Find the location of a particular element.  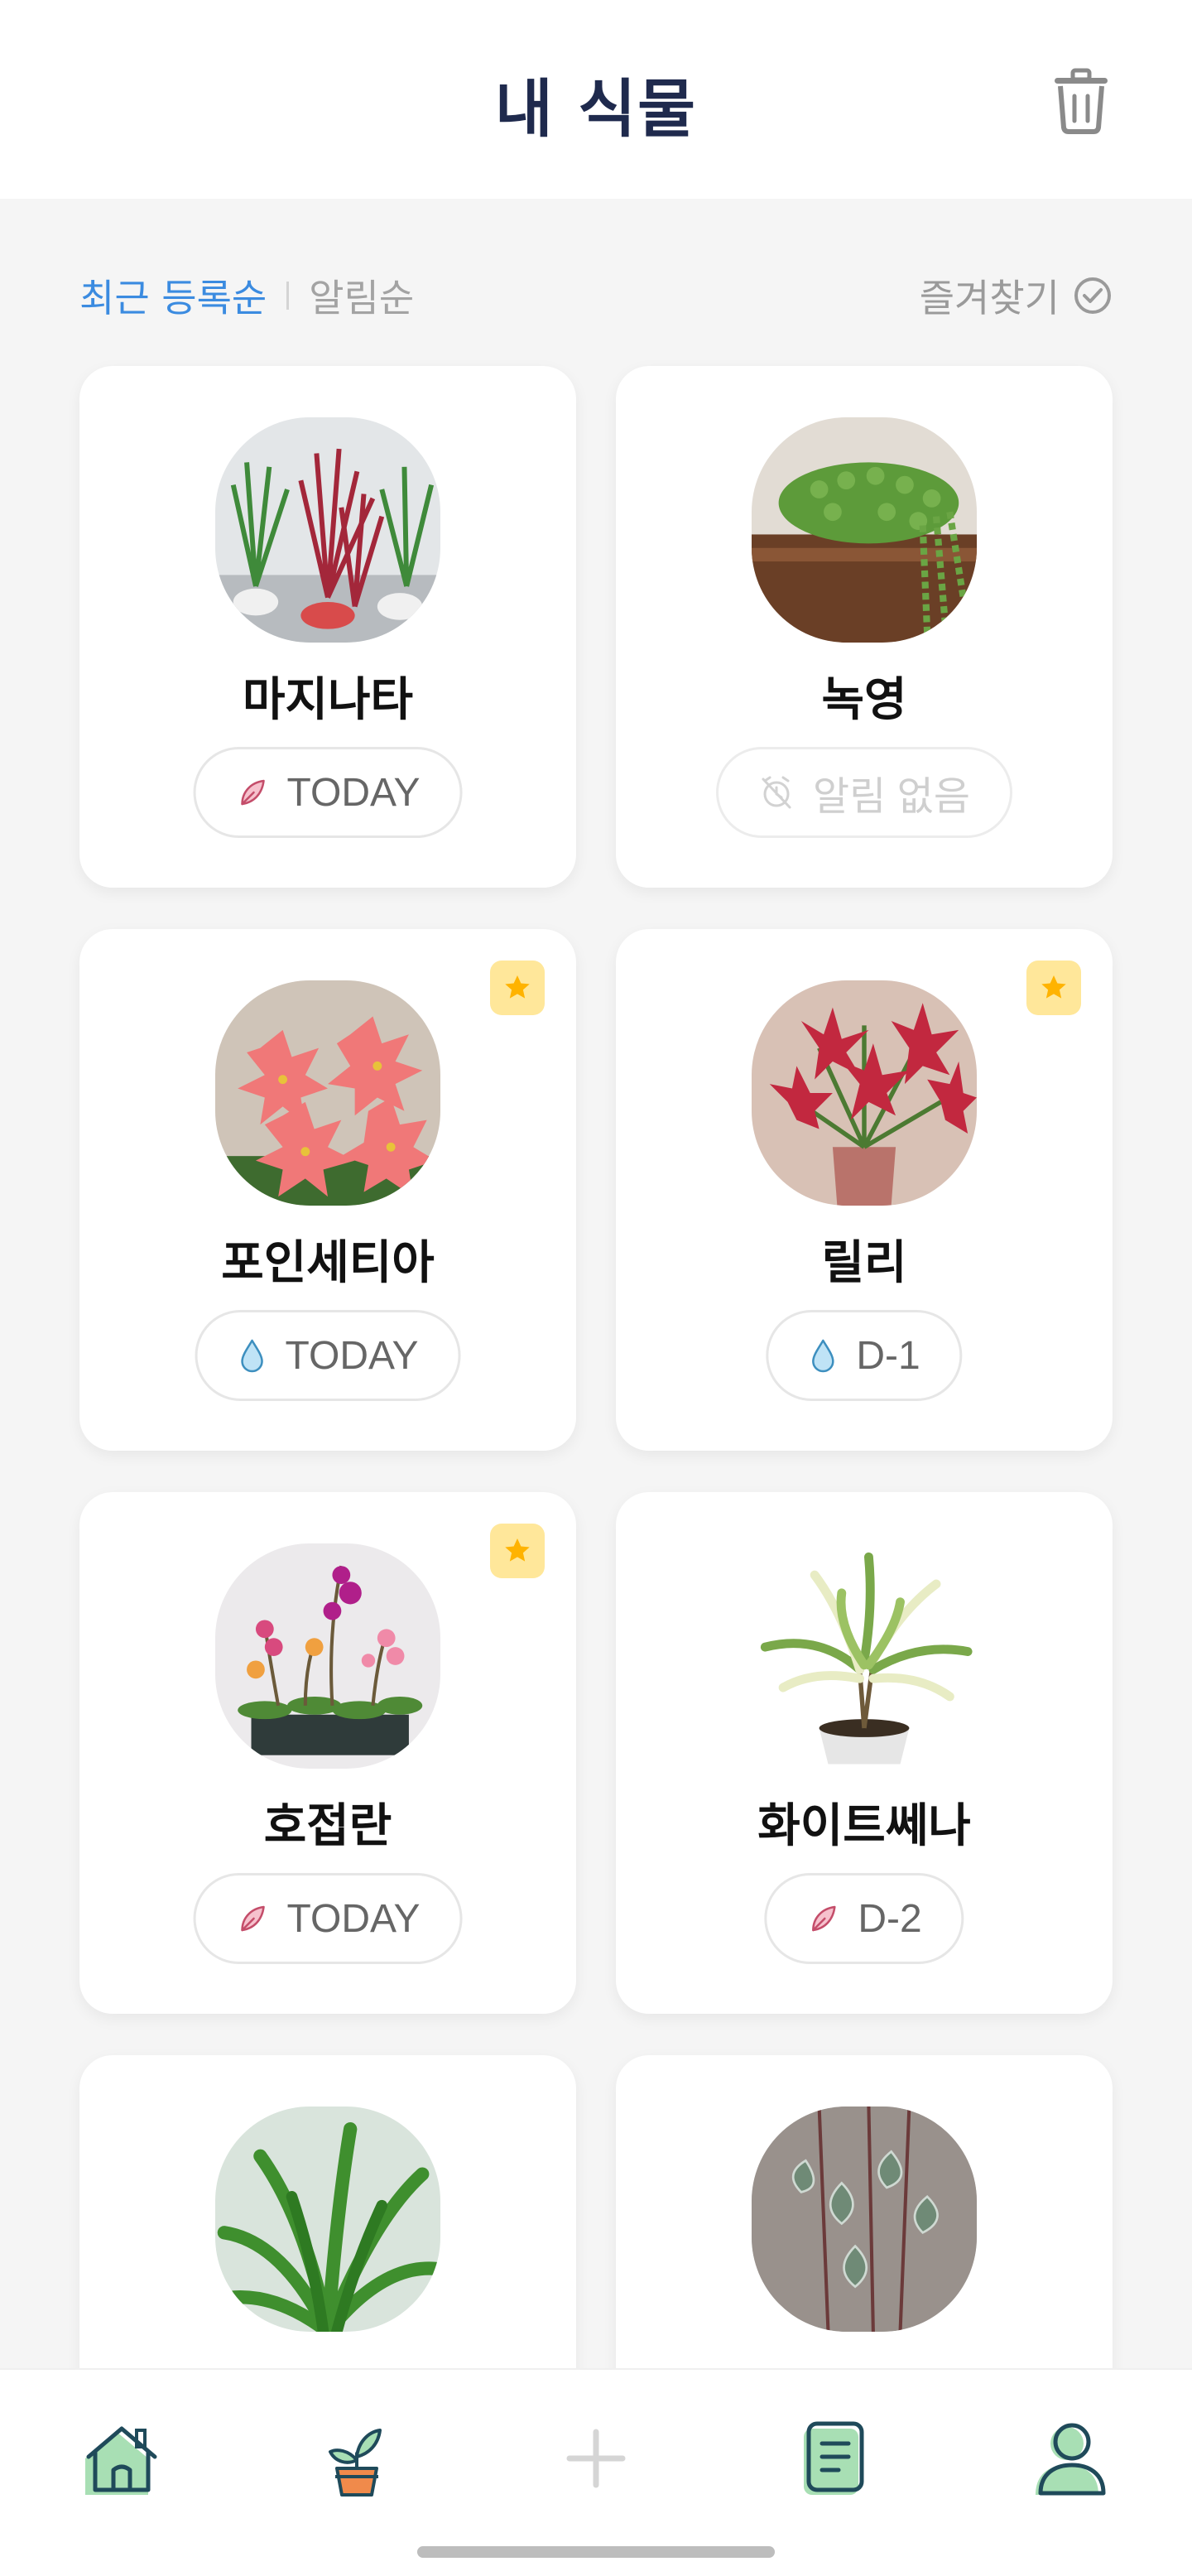

sort-filter-bar: 최근 등록순 알림순 즐겨찾기 is located at coordinates (596, 296).